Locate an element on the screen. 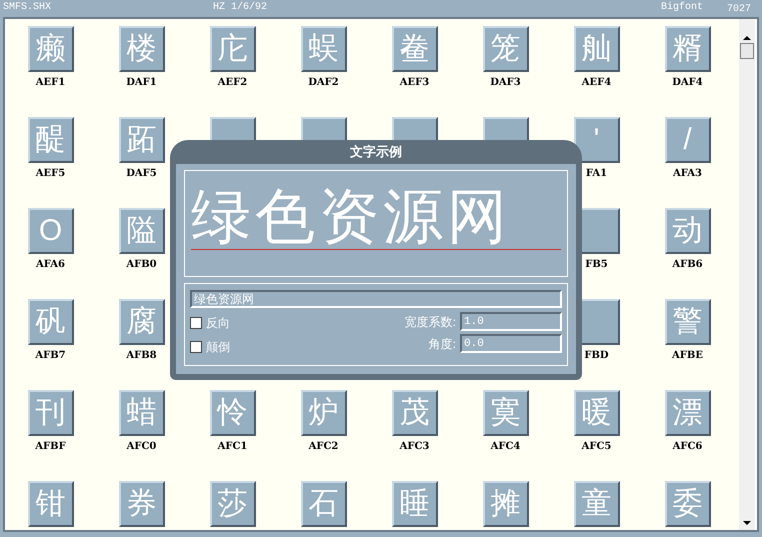  glyph: 庀 is located at coordinates (233, 49).